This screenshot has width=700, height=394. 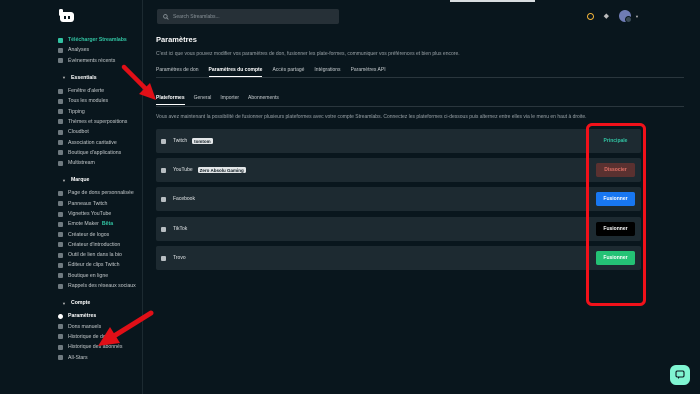 I want to click on sidebar-item-boutique-d-applications: Boutique d'applications, so click(x=71, y=153).